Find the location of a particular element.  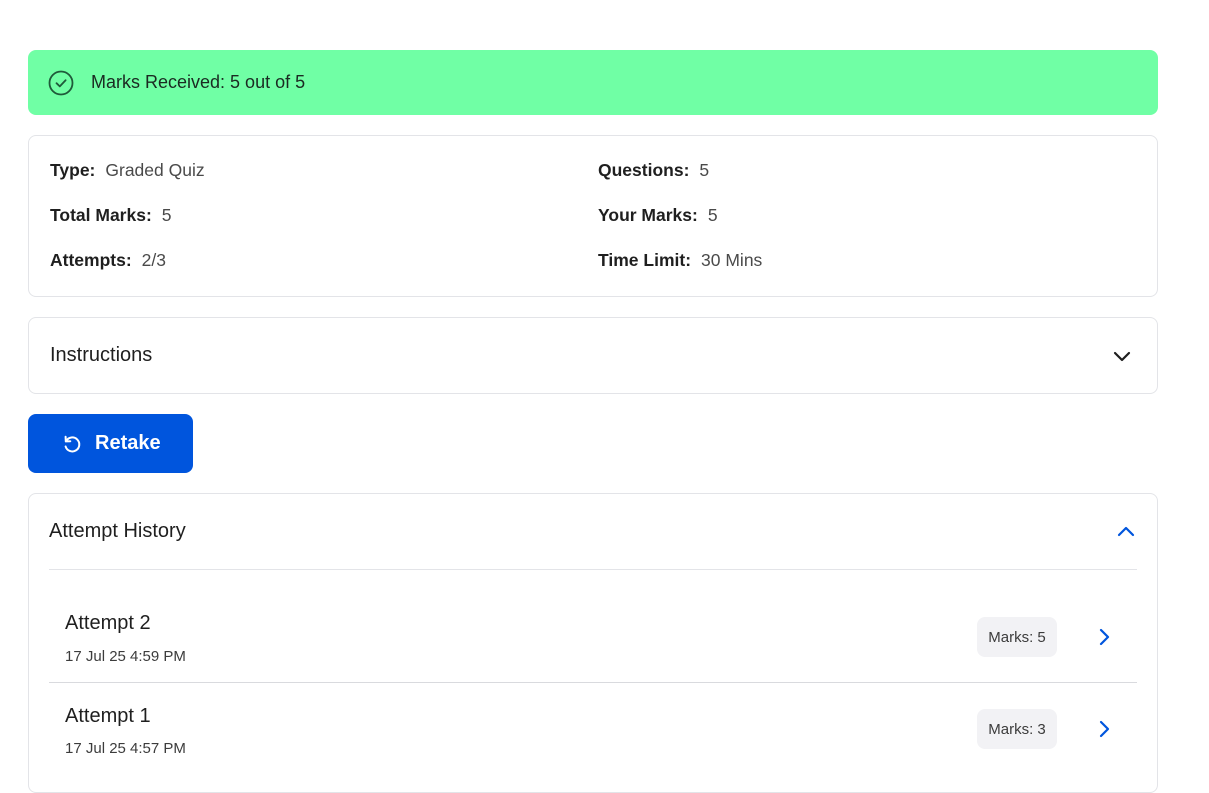

time-limit-row: Time Limit: 30 Mins is located at coordinates (680, 260).